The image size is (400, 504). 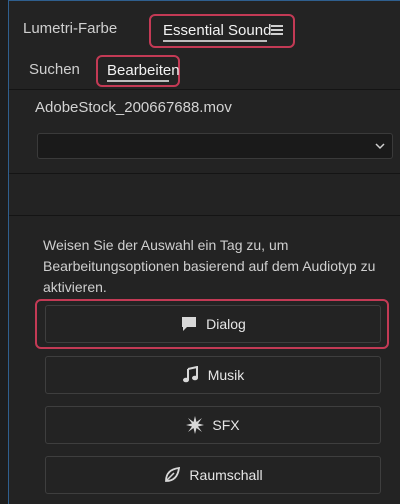 I want to click on speech-bubble-icon, so click(x=189, y=324).